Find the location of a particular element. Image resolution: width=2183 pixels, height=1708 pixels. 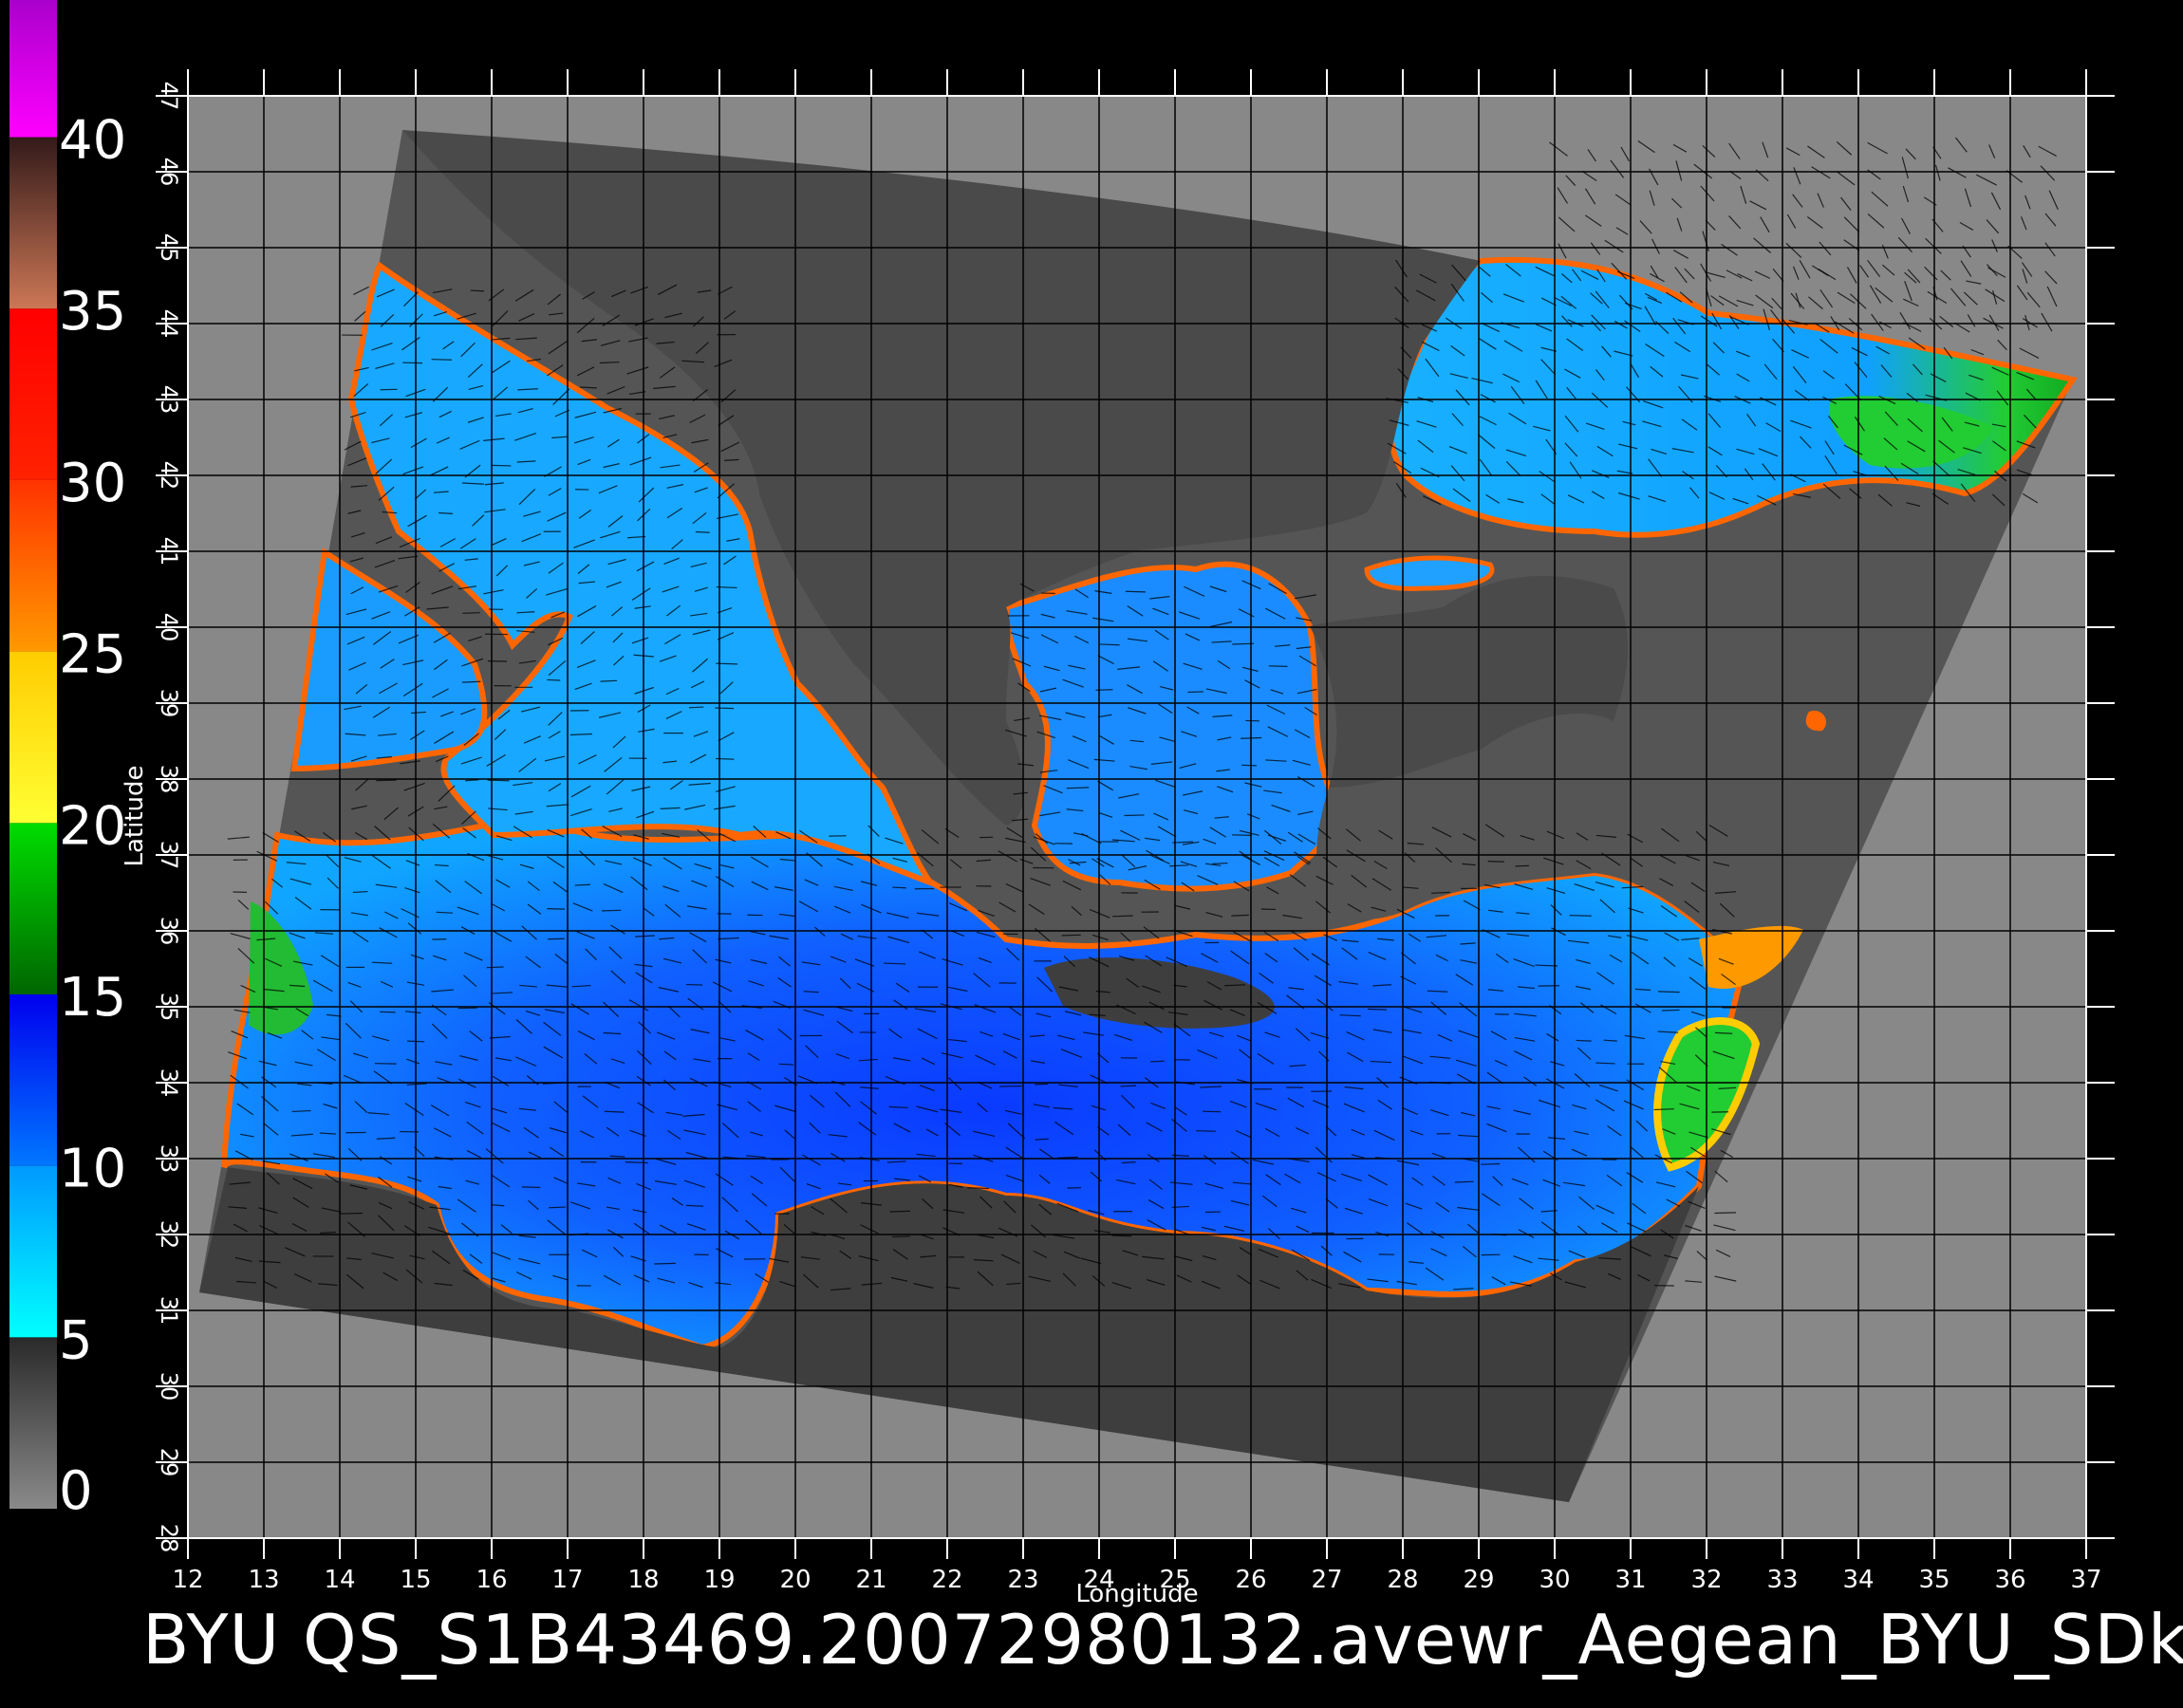

lon-tick-label: 19 is located at coordinates (719, 1580).